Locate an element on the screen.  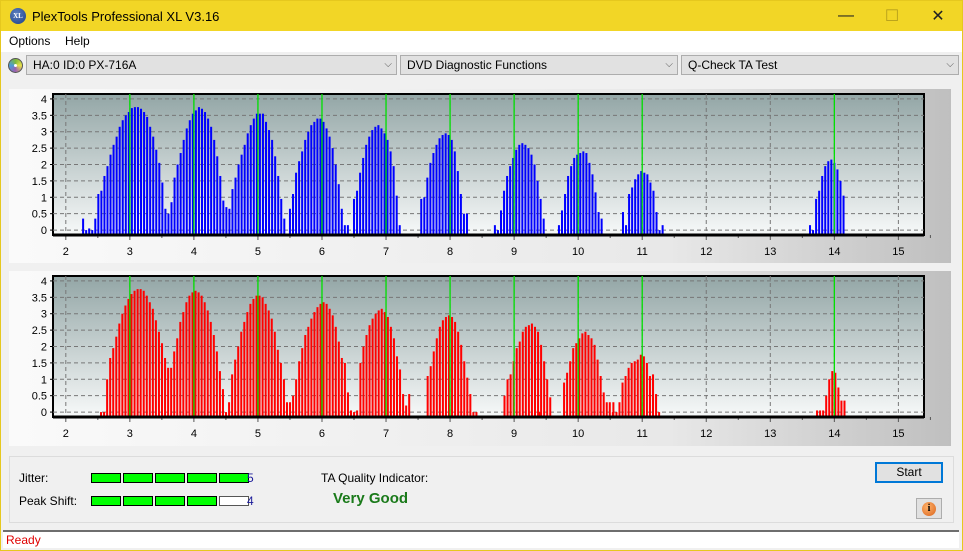
chevron-down-icon: ⌵ is located at coordinates (669, 64).